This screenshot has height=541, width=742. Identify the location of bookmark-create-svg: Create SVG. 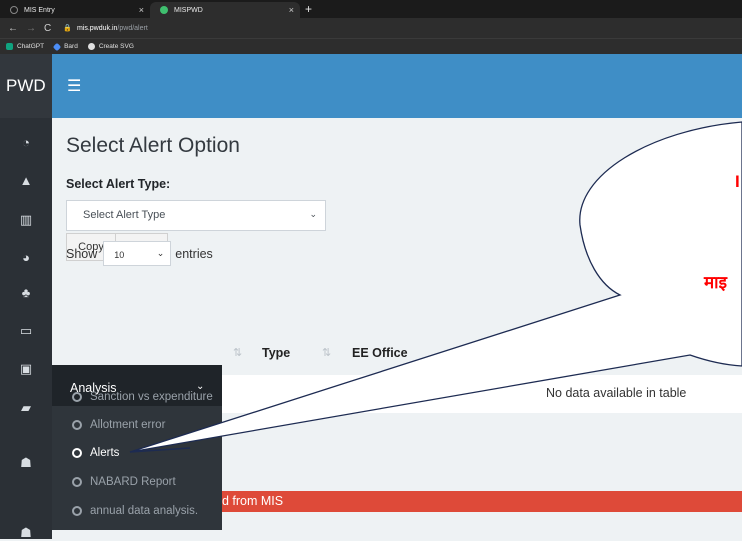
(110, 46).